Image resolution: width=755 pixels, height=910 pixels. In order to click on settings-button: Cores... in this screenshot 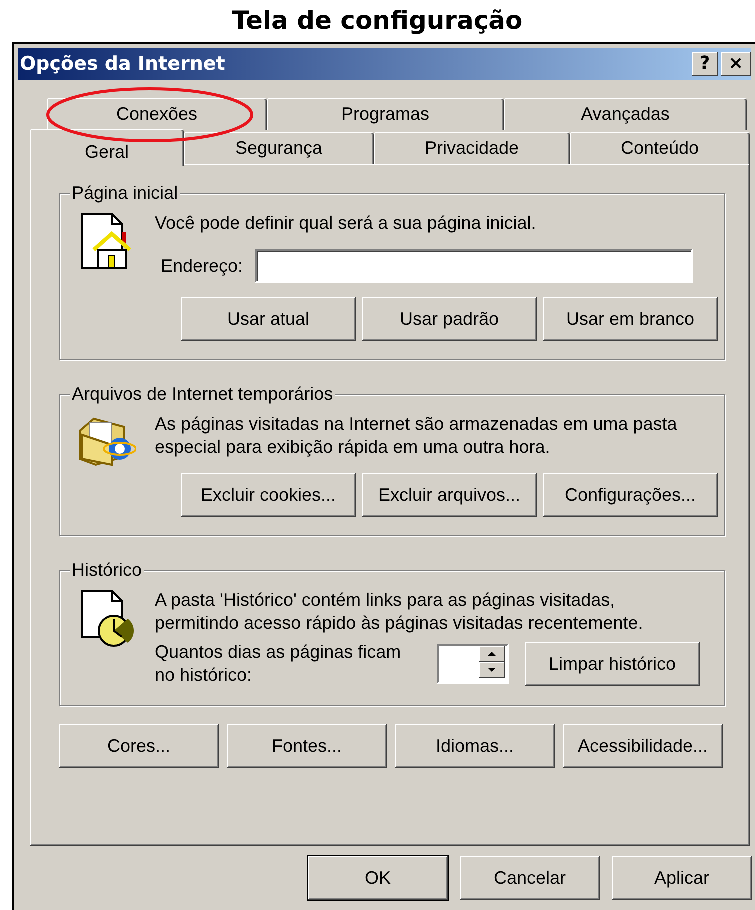, I will do `click(139, 746)`.